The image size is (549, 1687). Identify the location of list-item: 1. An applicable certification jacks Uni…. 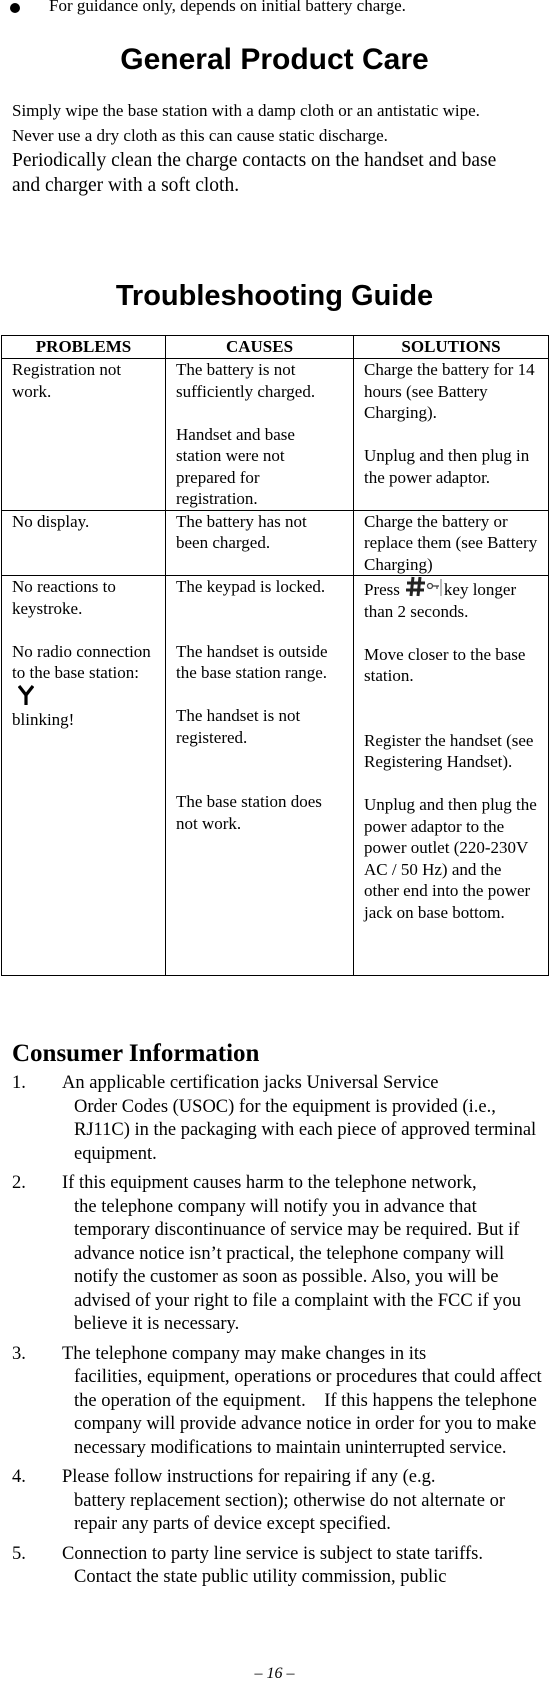
(280, 1119).